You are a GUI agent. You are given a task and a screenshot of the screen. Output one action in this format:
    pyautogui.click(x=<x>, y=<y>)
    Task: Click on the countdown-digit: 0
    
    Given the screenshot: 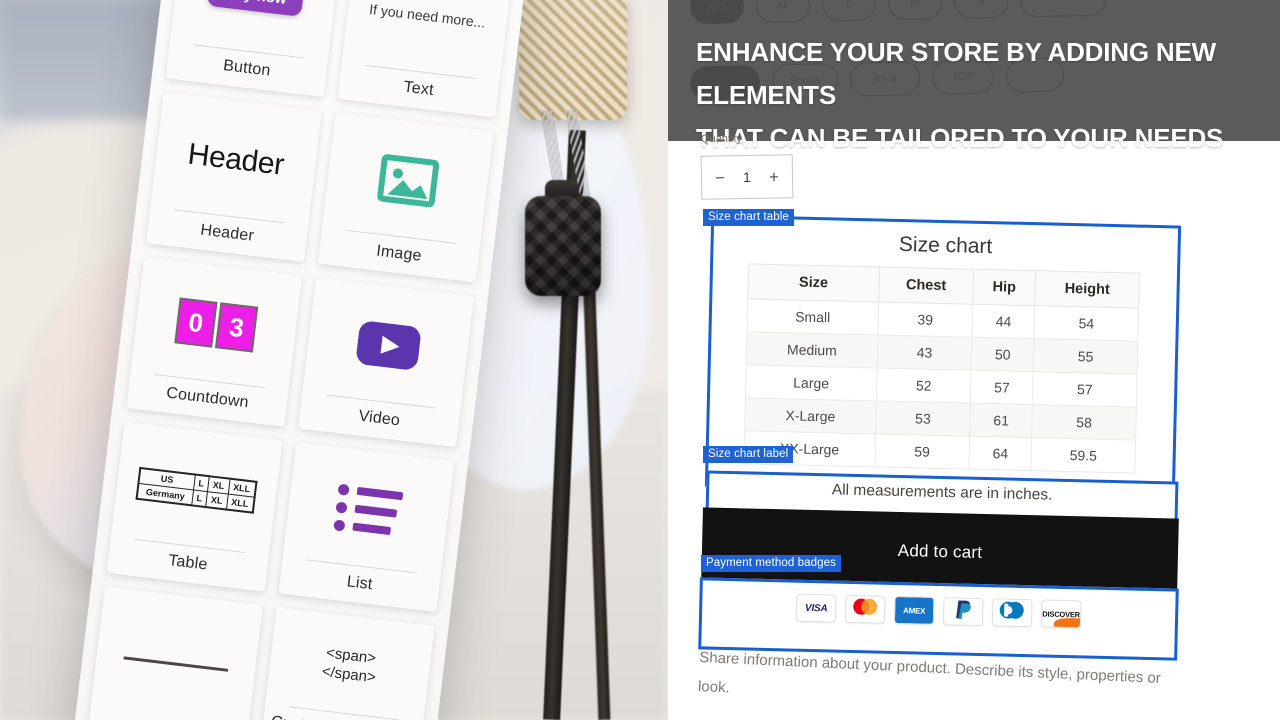 What is the action you would take?
    pyautogui.click(x=196, y=322)
    